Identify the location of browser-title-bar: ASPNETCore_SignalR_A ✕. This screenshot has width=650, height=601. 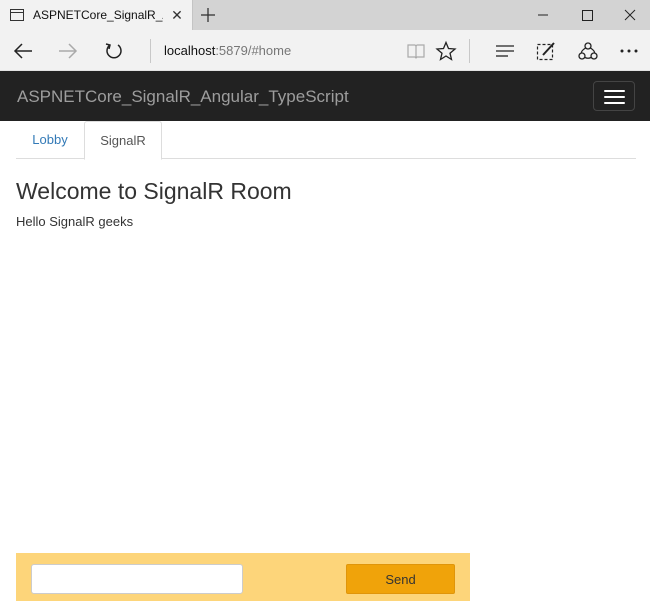
(325, 15).